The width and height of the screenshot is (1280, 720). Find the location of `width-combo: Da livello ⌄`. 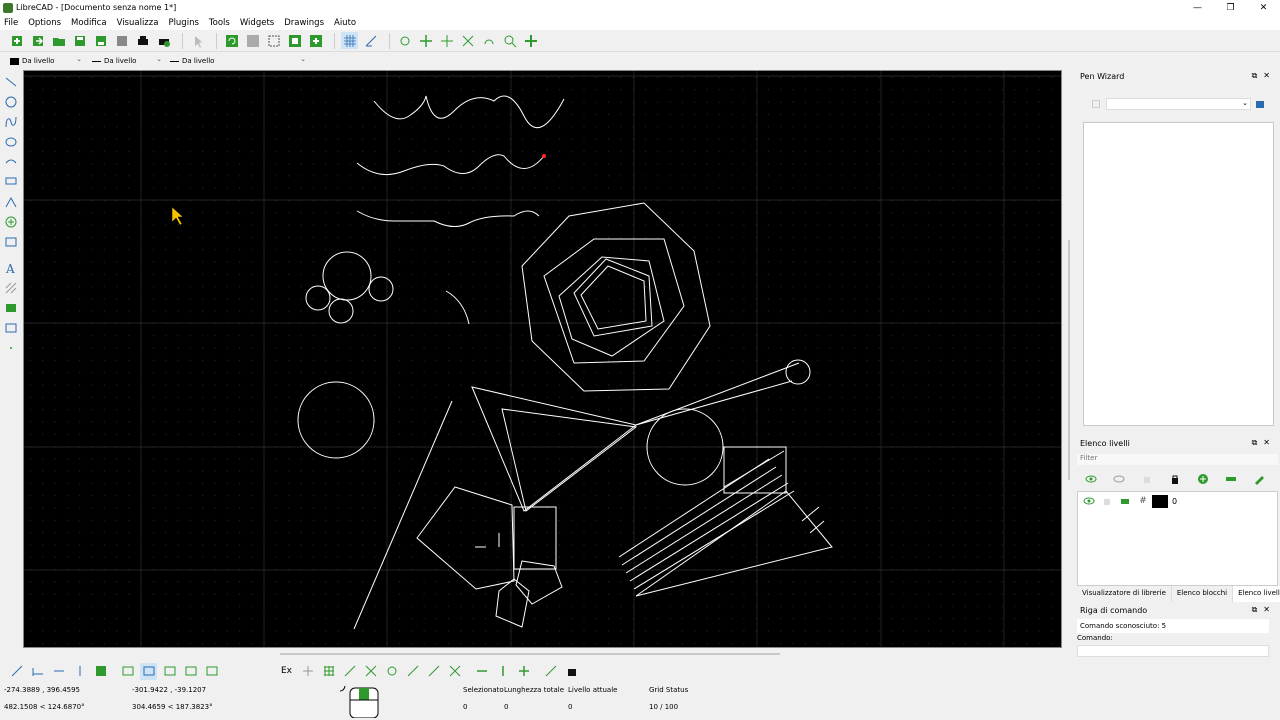

width-combo: Da livello ⌄ is located at coordinates (127, 61).